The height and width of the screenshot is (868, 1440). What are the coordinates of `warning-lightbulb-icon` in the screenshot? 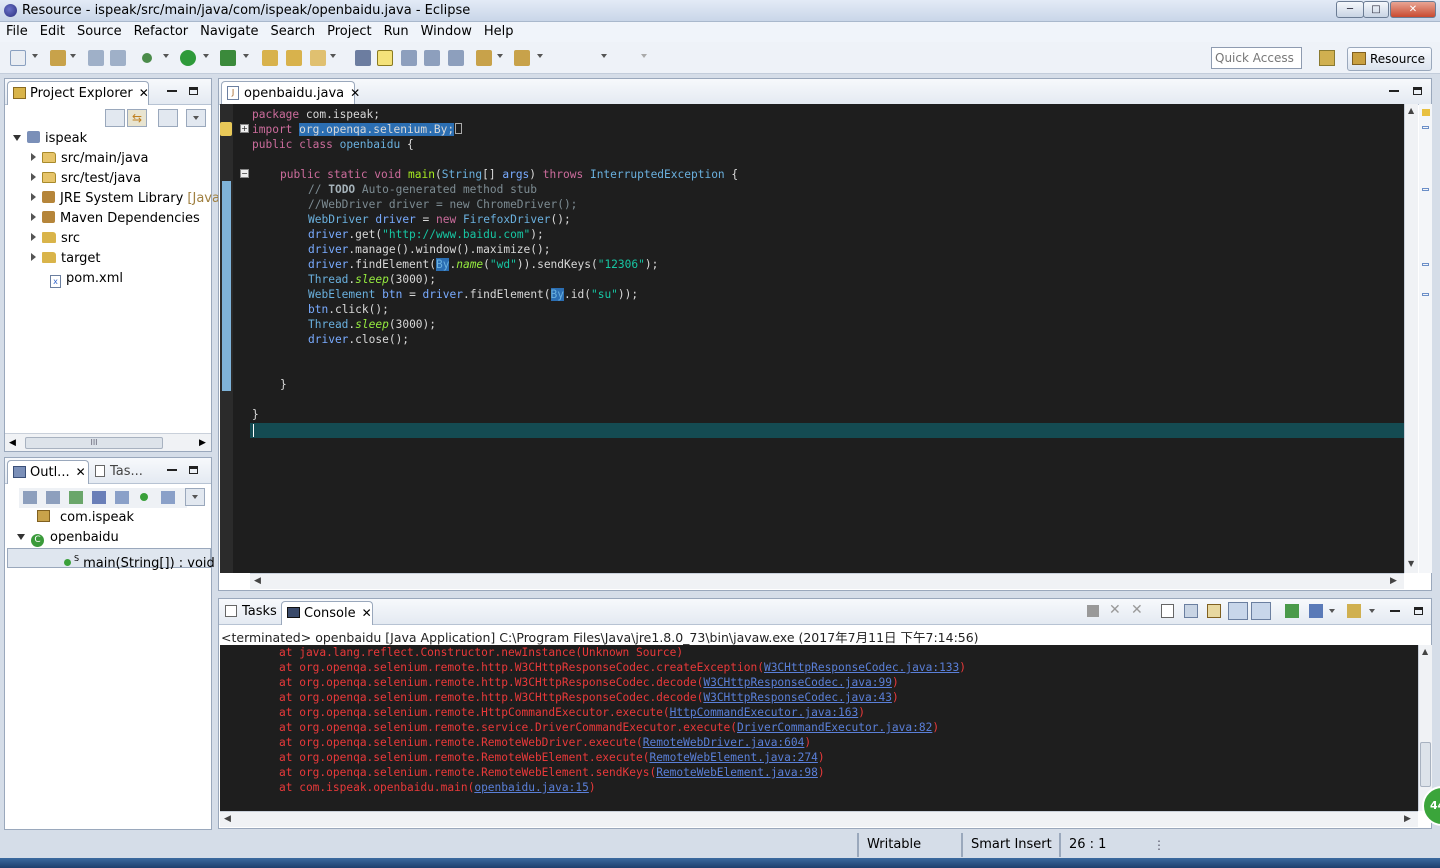 It's located at (226, 129).